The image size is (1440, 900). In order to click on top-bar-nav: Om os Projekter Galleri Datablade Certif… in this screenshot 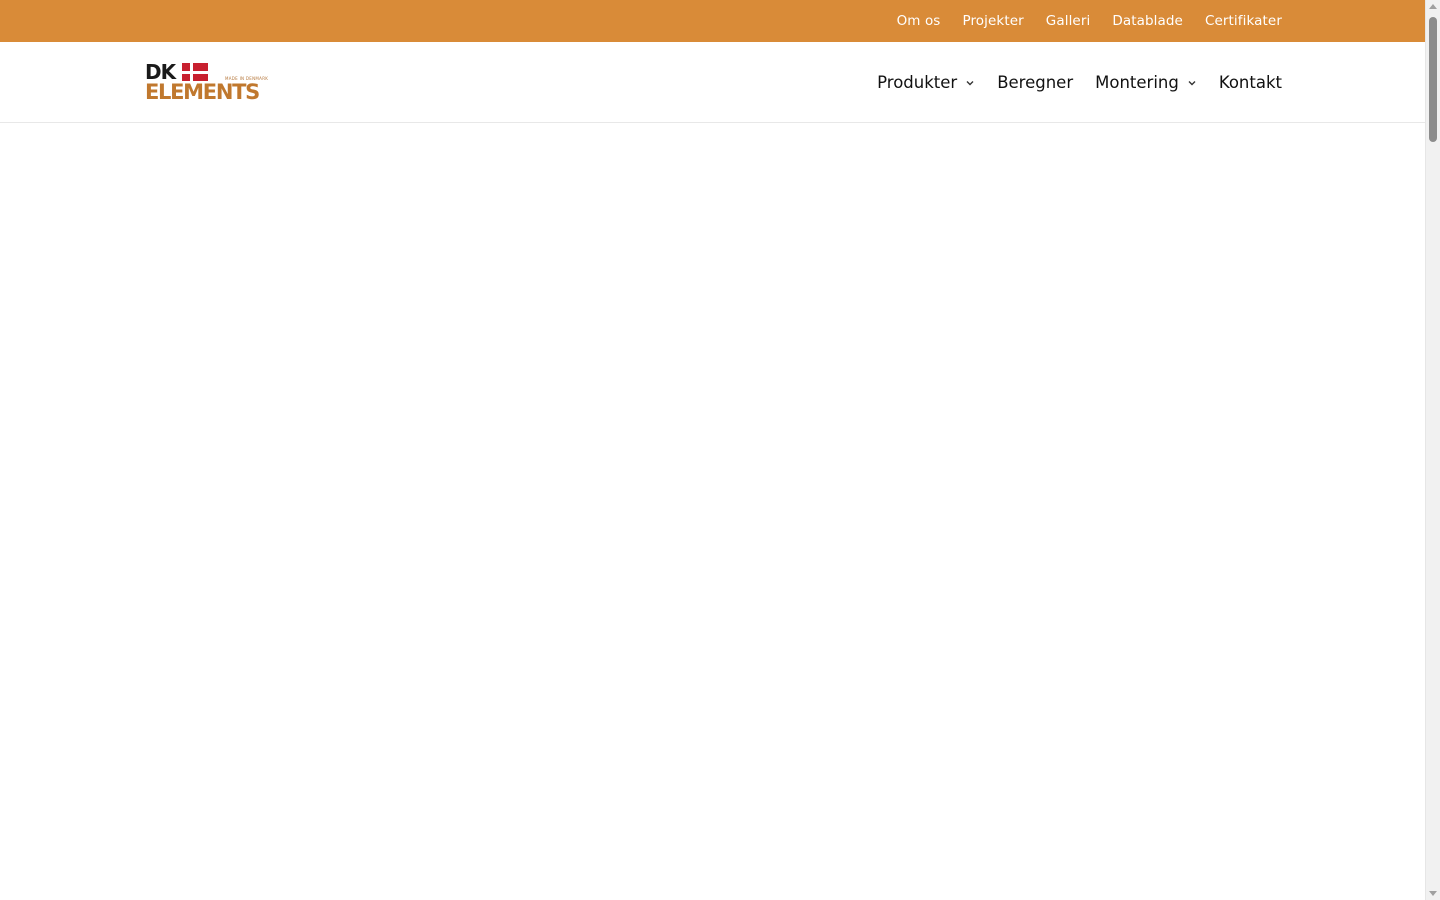, I will do `click(1089, 21)`.